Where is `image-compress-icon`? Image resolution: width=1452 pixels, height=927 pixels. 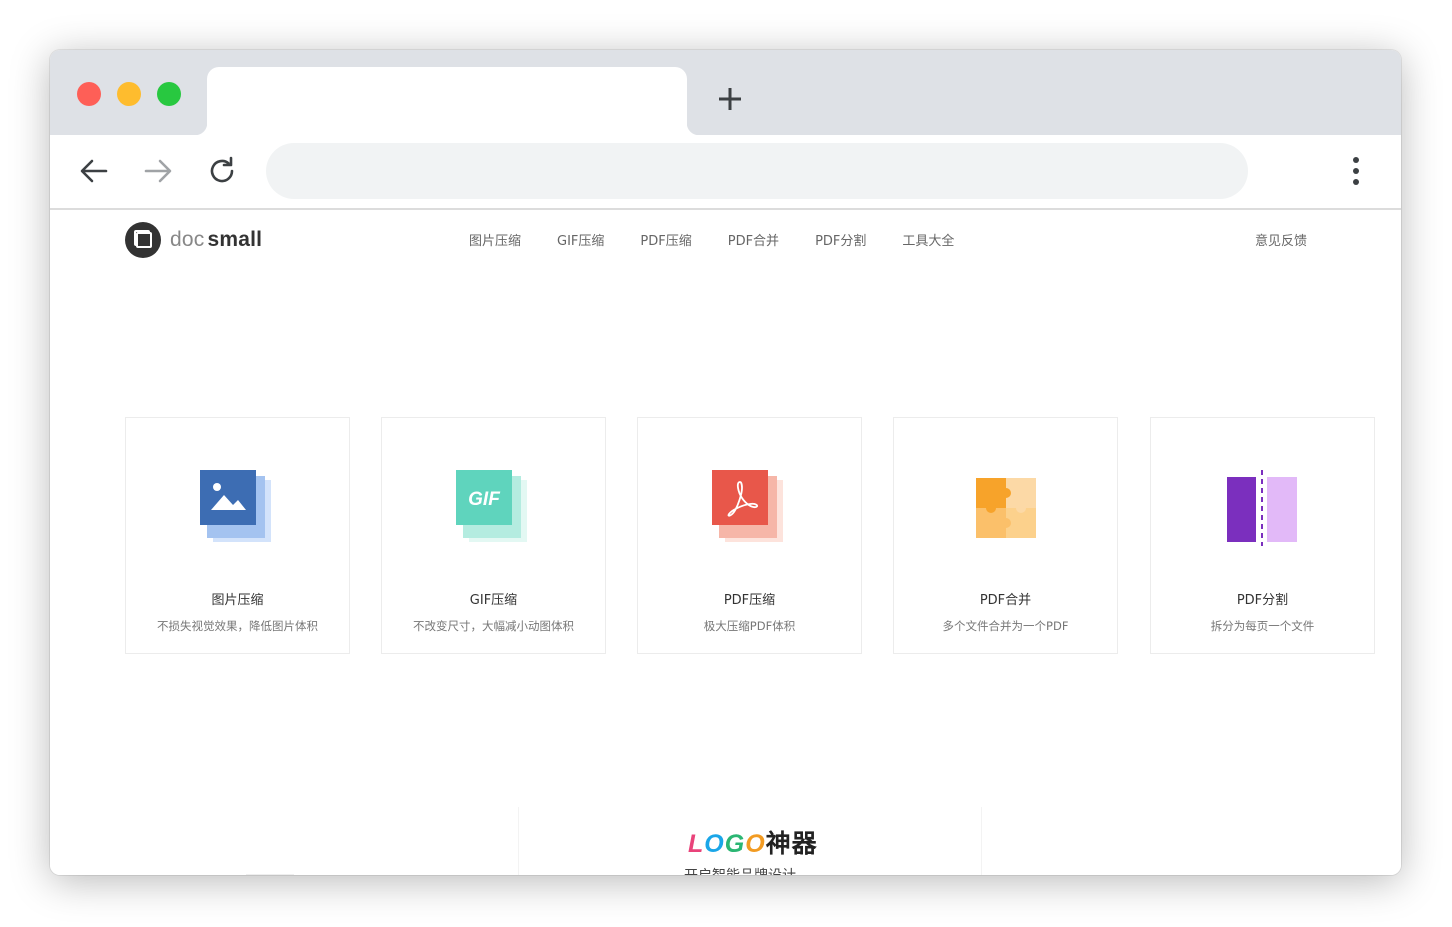 image-compress-icon is located at coordinates (235, 506).